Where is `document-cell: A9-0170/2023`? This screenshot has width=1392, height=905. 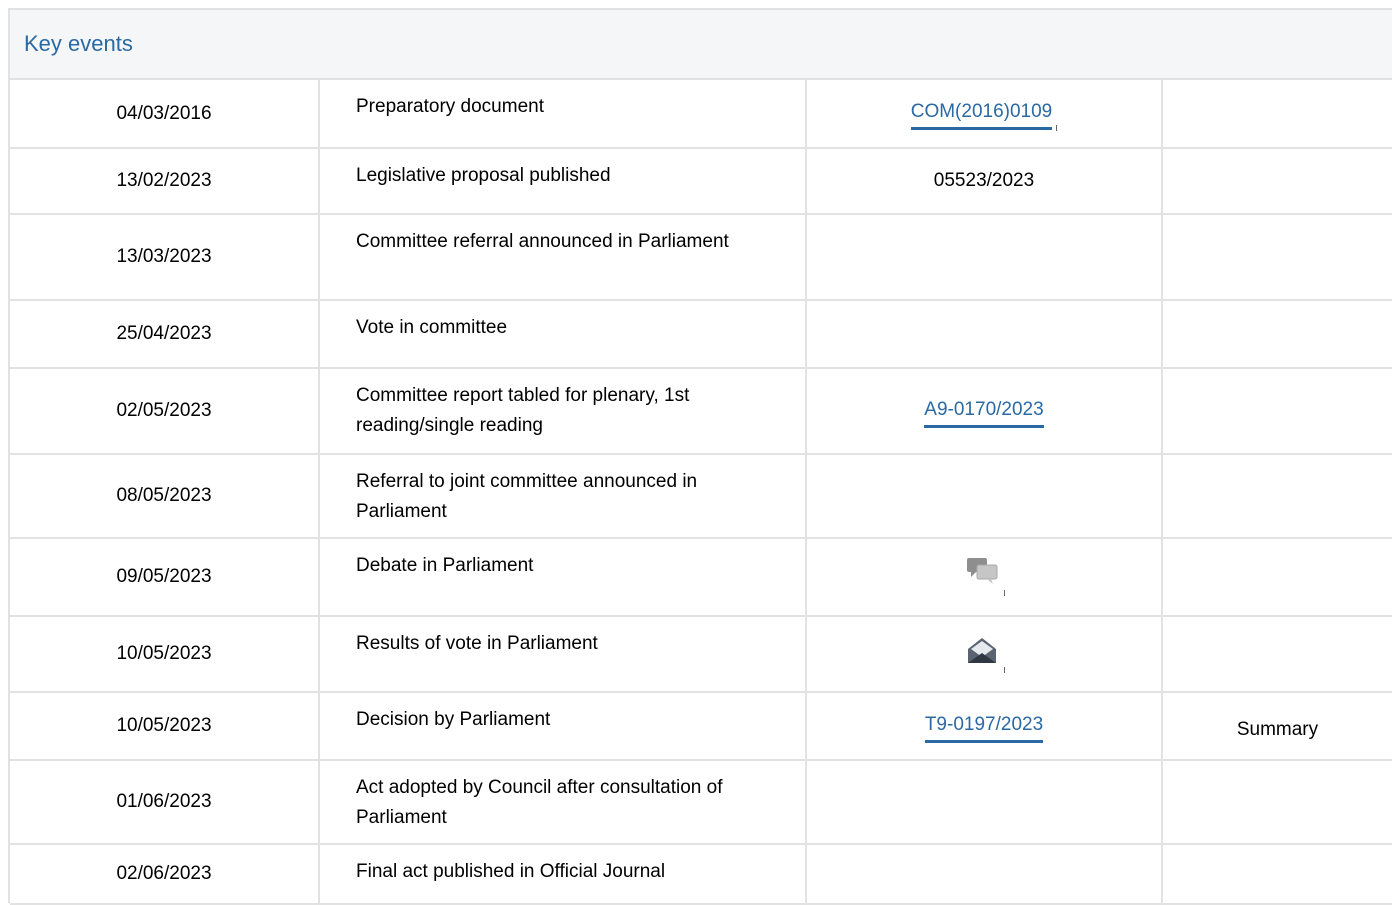 document-cell: A9-0170/2023 is located at coordinates (984, 411).